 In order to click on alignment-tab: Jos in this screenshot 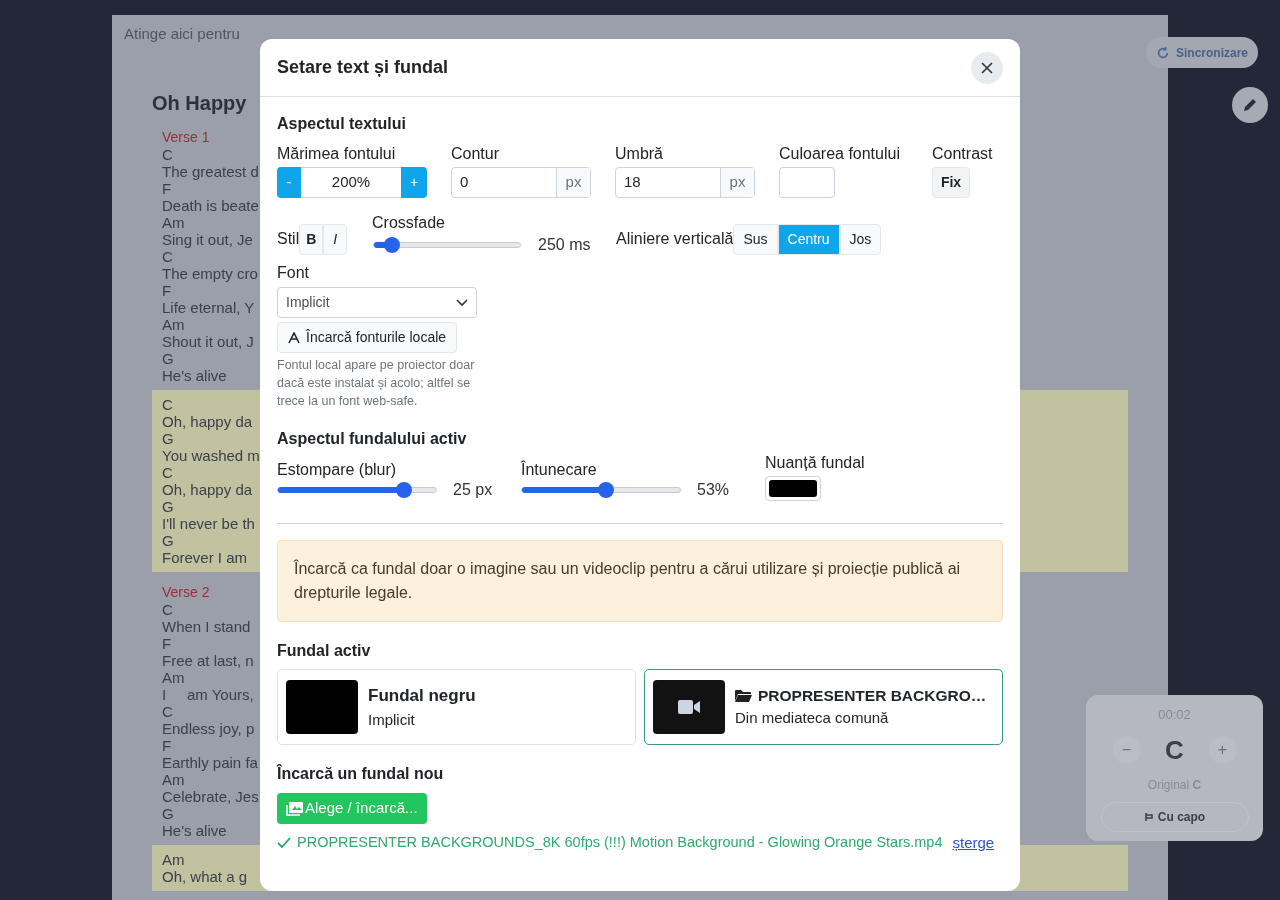, I will do `click(860, 239)`.